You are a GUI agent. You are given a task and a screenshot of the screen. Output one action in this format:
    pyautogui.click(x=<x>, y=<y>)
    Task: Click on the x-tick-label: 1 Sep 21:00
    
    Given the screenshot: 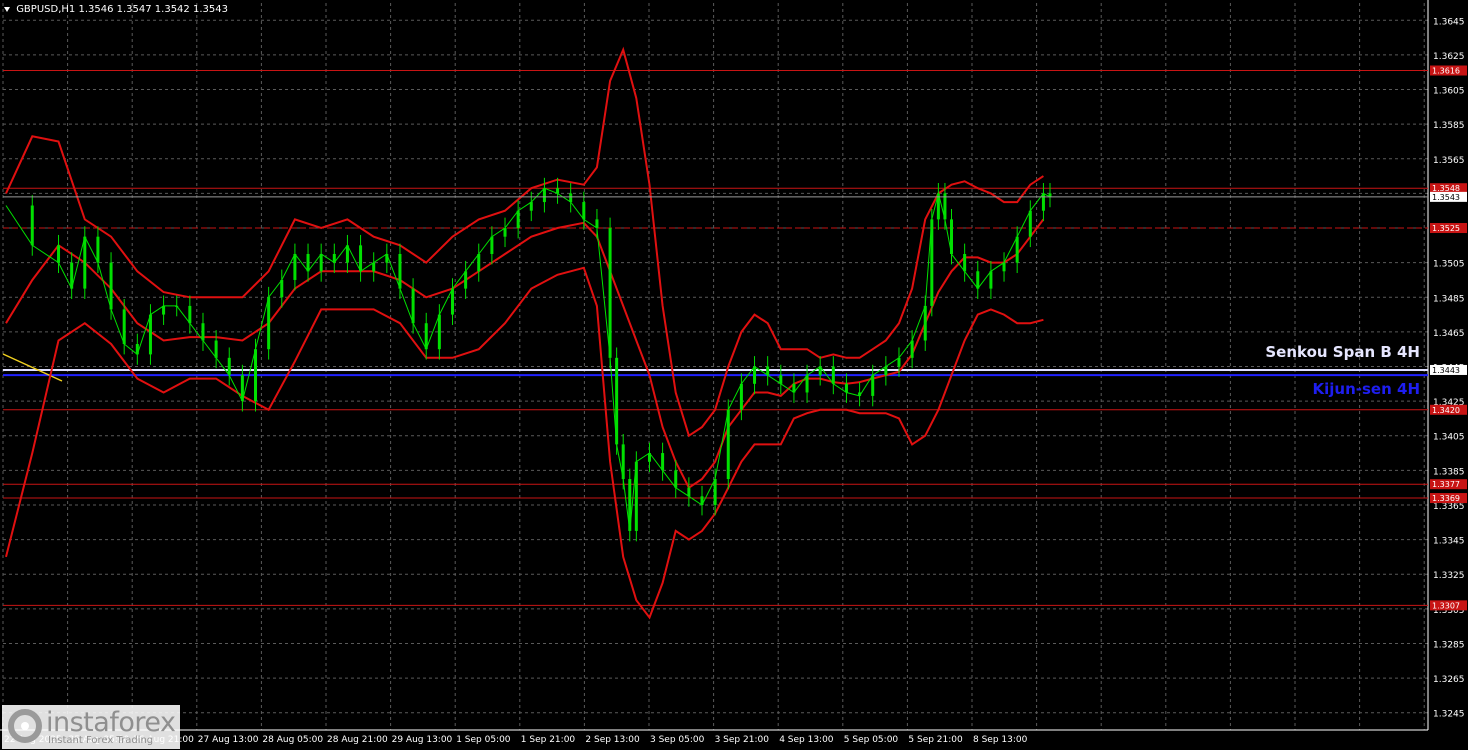 What is the action you would take?
    pyautogui.click(x=548, y=740)
    